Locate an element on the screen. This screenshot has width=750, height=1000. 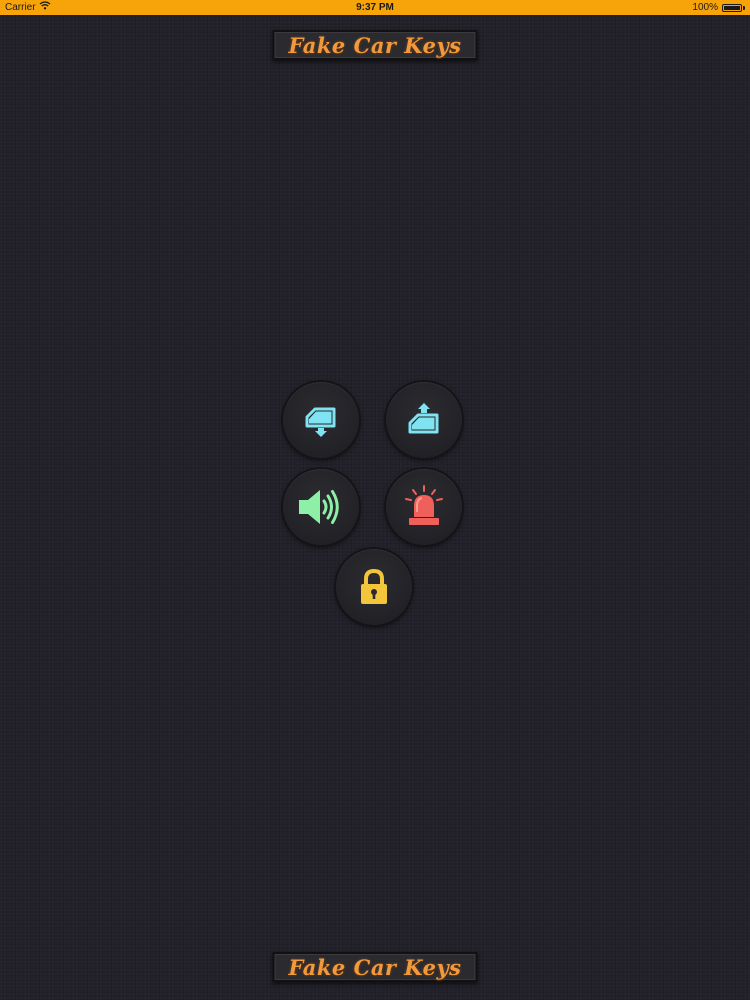
footer-title: Fake Car Keys is located at coordinates (375, 967).